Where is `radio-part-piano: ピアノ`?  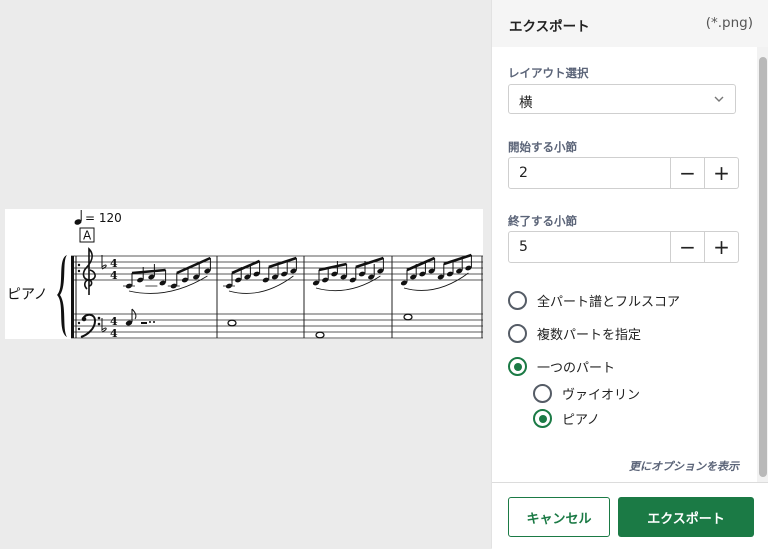
radio-part-piano: ピアノ is located at coordinates (566, 418).